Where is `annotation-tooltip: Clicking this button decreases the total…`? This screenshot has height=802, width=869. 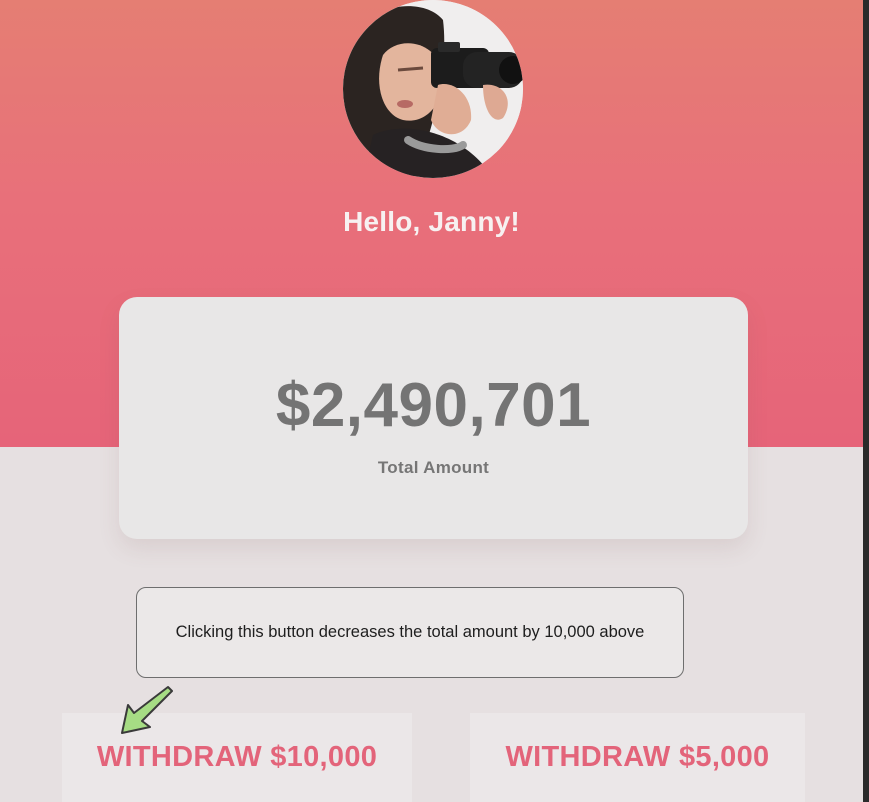 annotation-tooltip: Clicking this button decreases the total… is located at coordinates (410, 632).